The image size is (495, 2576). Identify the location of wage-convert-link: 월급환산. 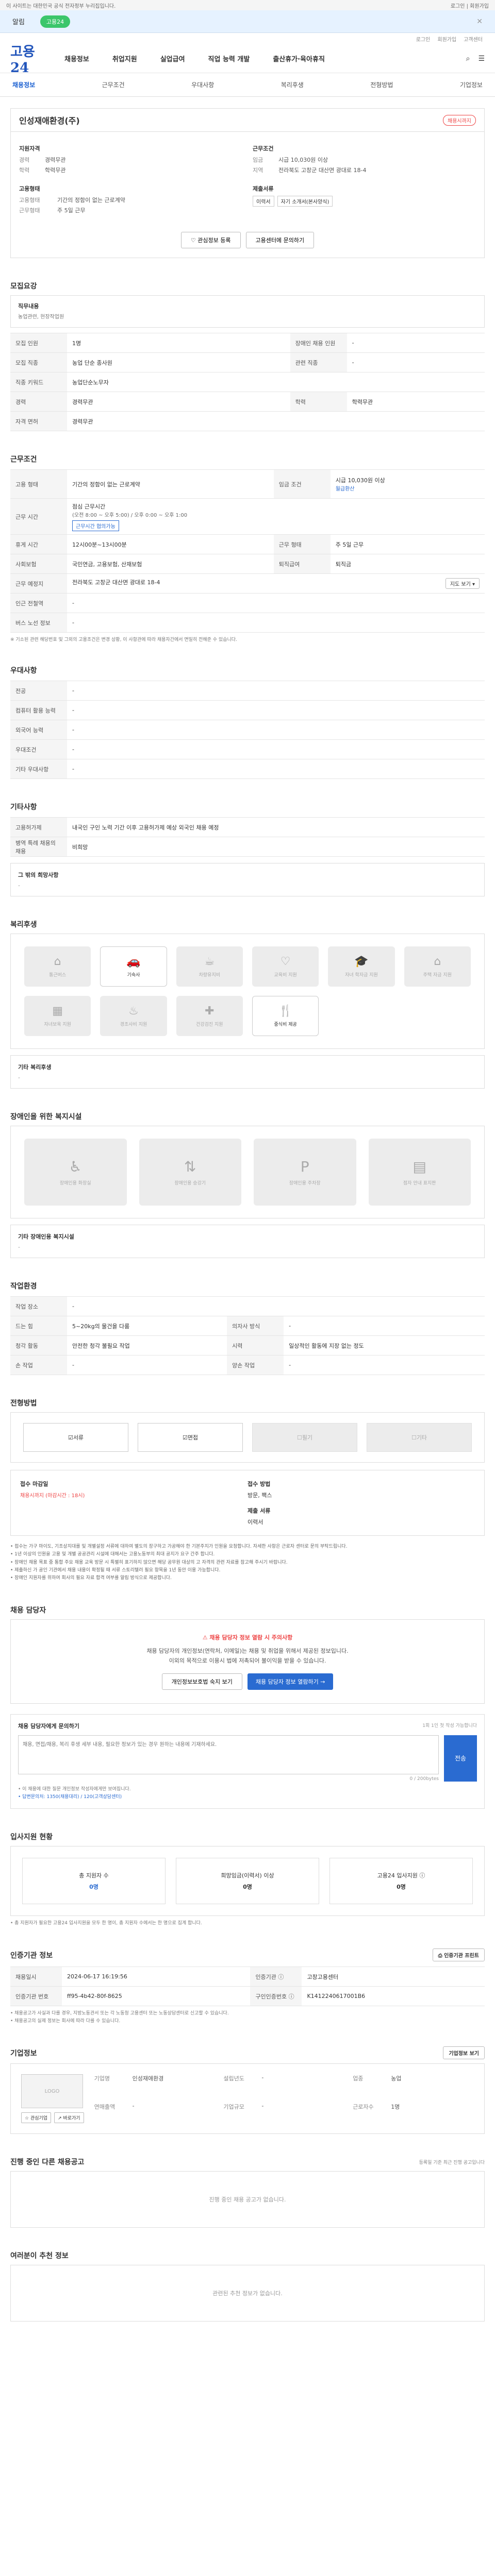
(408, 488).